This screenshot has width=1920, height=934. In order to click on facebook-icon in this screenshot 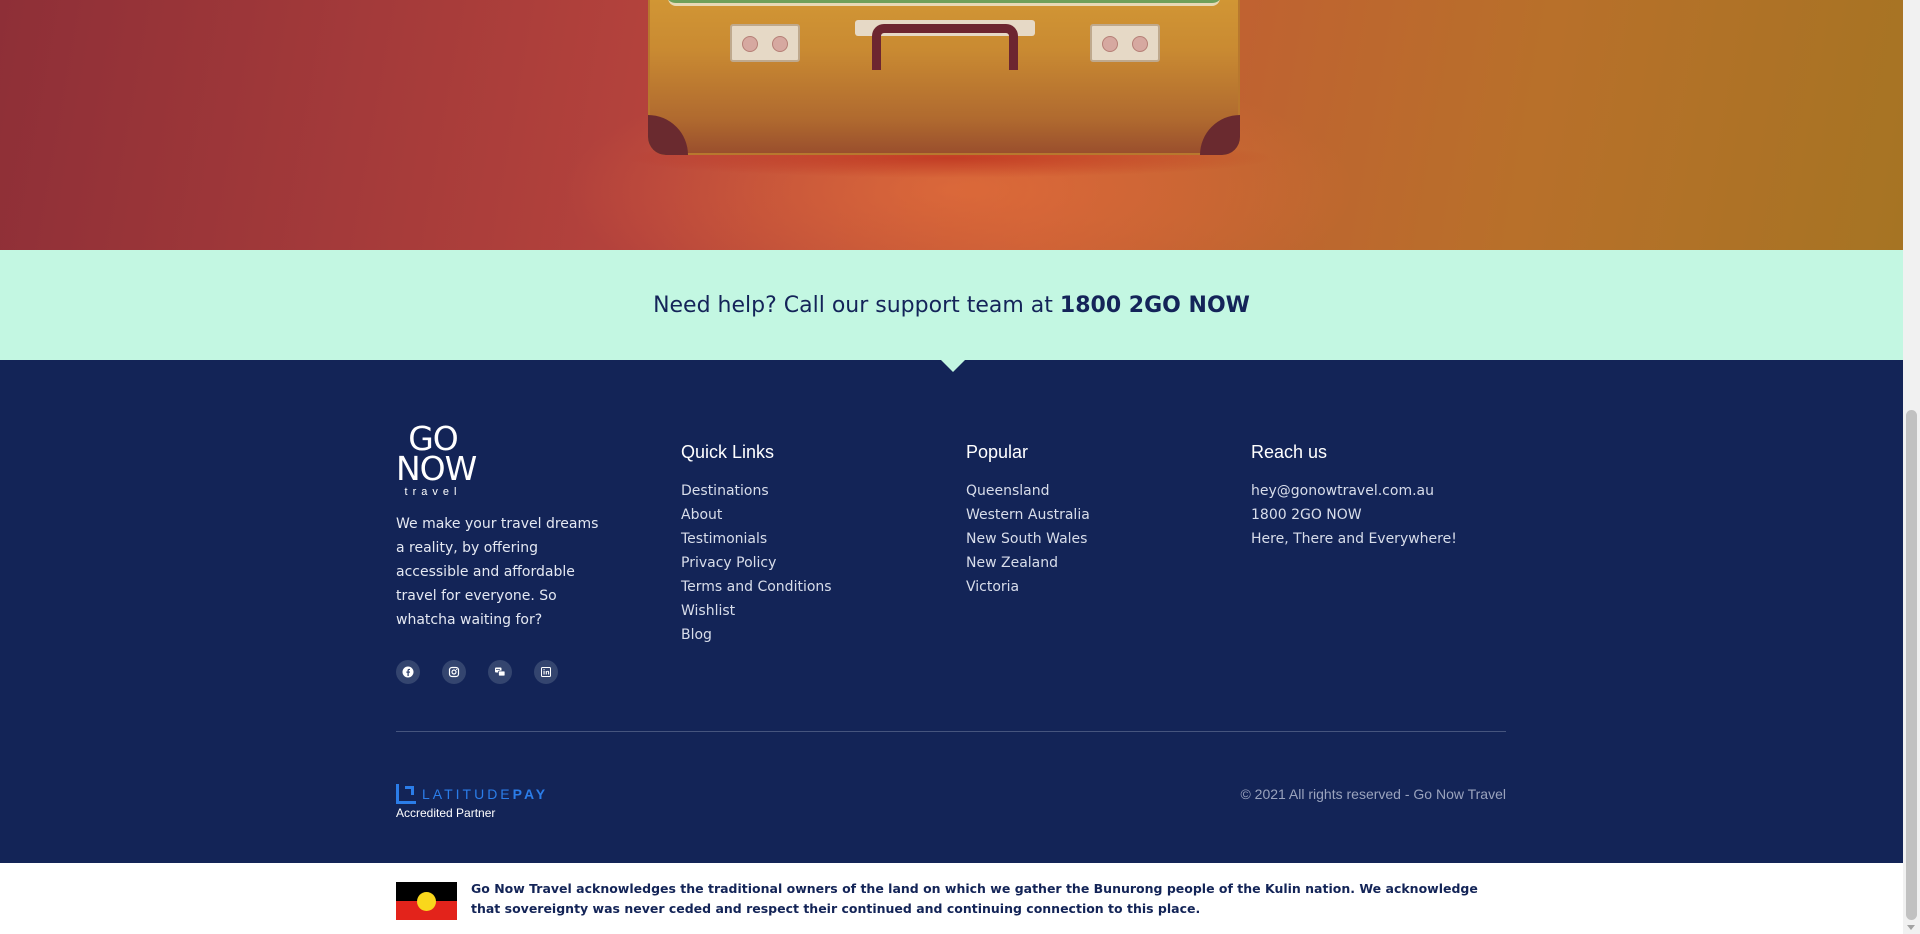, I will do `click(408, 672)`.